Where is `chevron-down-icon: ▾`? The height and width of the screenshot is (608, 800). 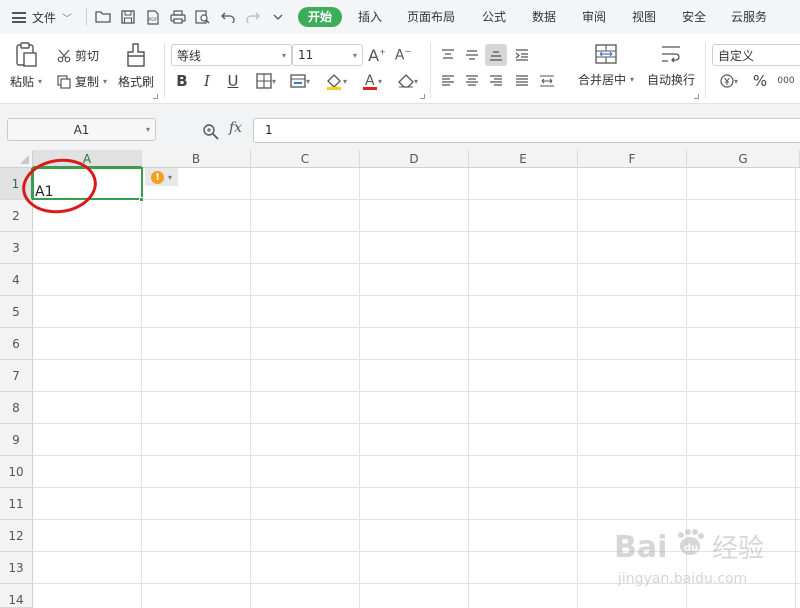 chevron-down-icon: ▾ is located at coordinates (40, 81).